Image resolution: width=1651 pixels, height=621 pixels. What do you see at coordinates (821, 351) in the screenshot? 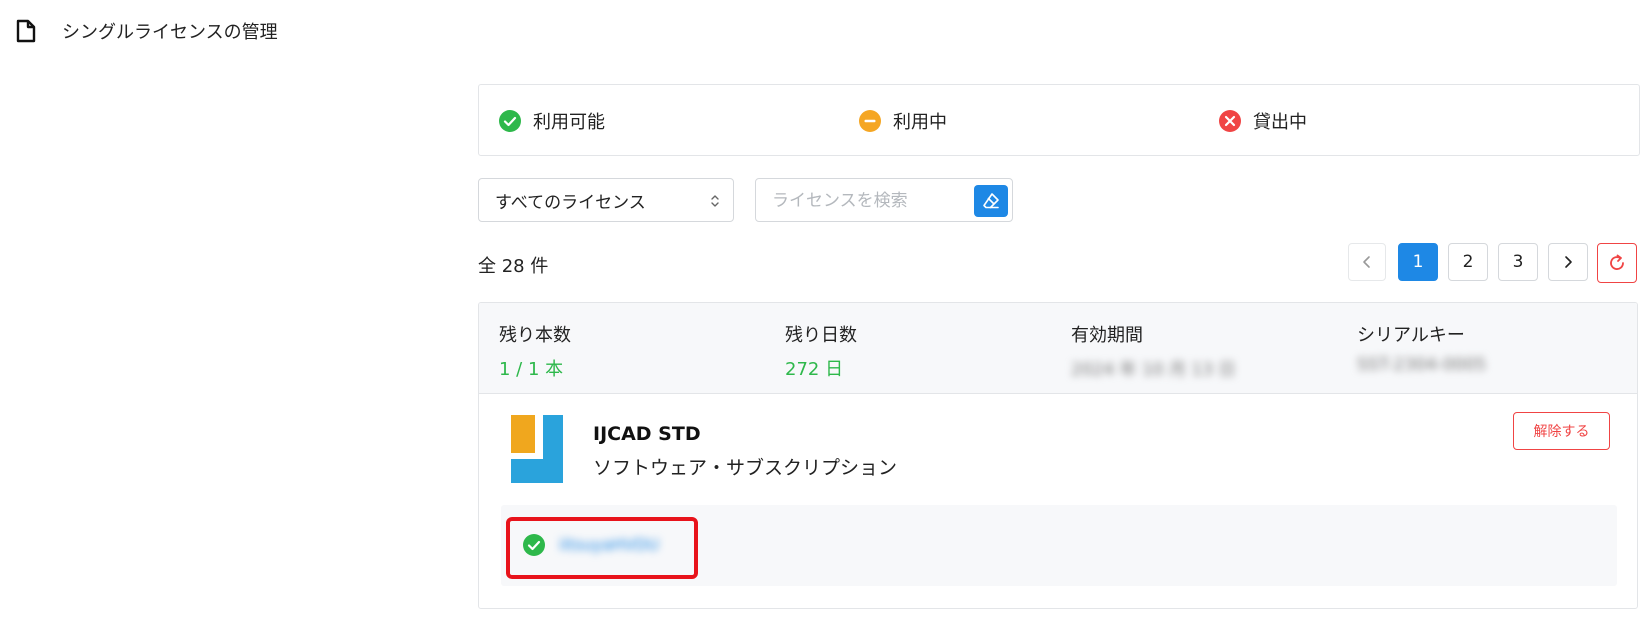
I see `stat-remaining-days: 残り日数 272 日` at bounding box center [821, 351].